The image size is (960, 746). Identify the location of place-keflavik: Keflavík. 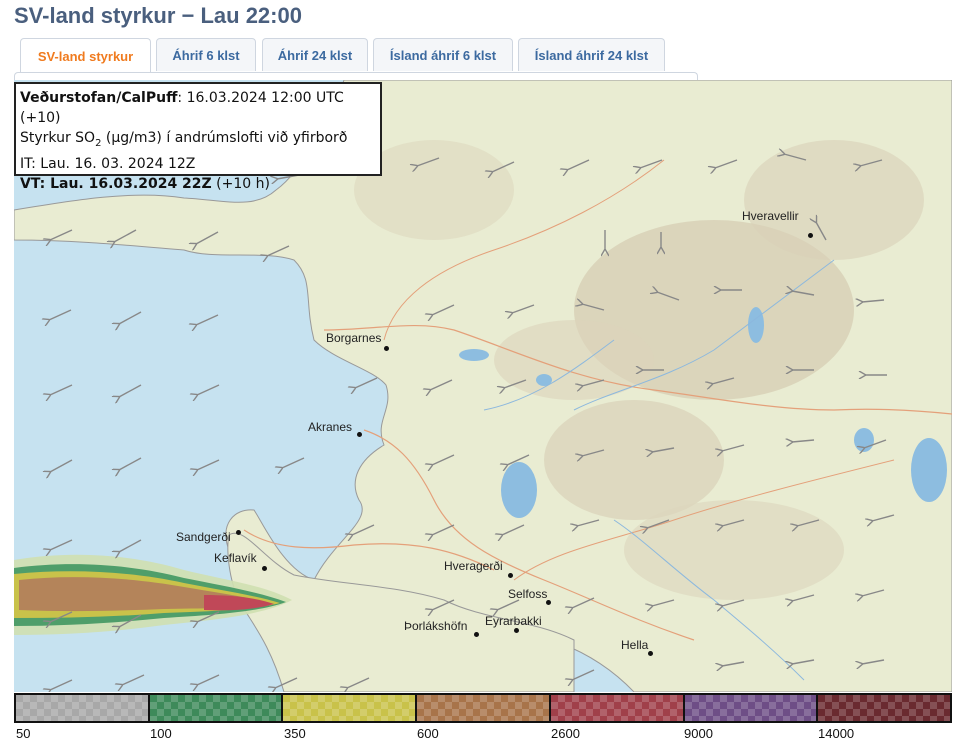
(235, 558).